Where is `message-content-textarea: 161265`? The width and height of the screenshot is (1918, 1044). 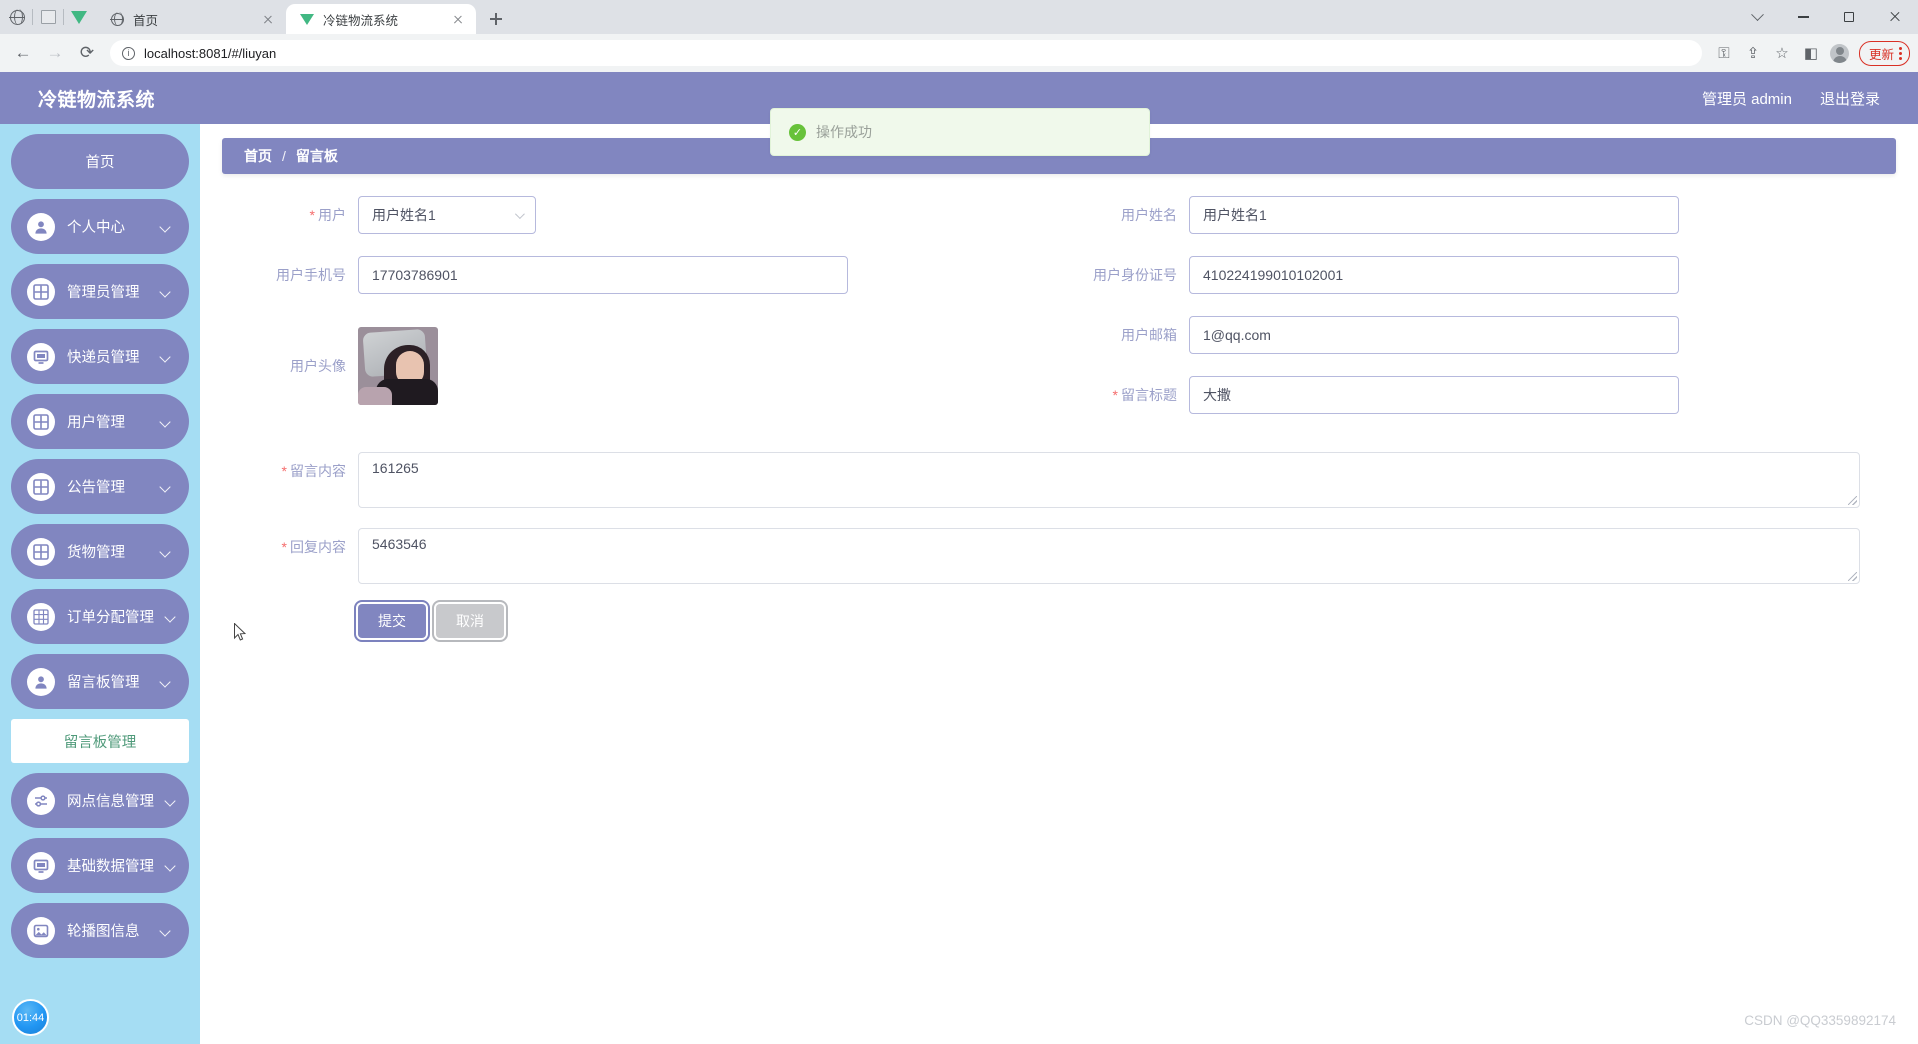
message-content-textarea: 161265 is located at coordinates (1109, 480).